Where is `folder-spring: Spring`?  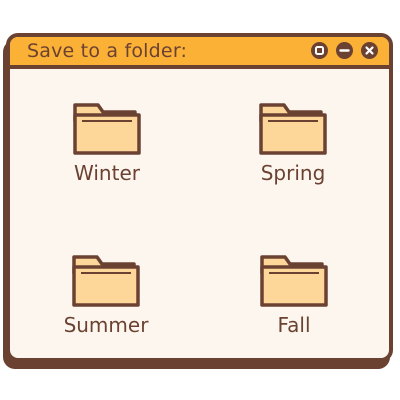
folder-spring: Spring is located at coordinates (293, 143).